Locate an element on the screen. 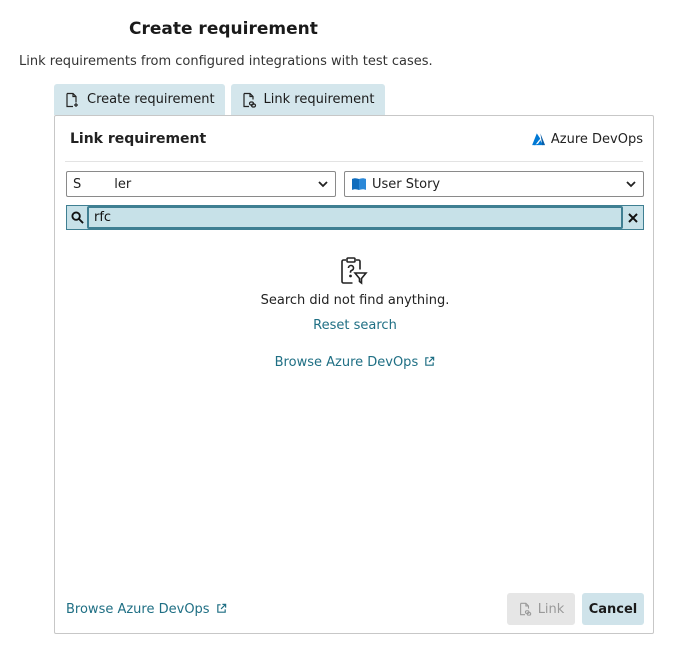 The height and width of the screenshot is (652, 694). tab-create-requirement-label: Create requirement is located at coordinates (151, 99).